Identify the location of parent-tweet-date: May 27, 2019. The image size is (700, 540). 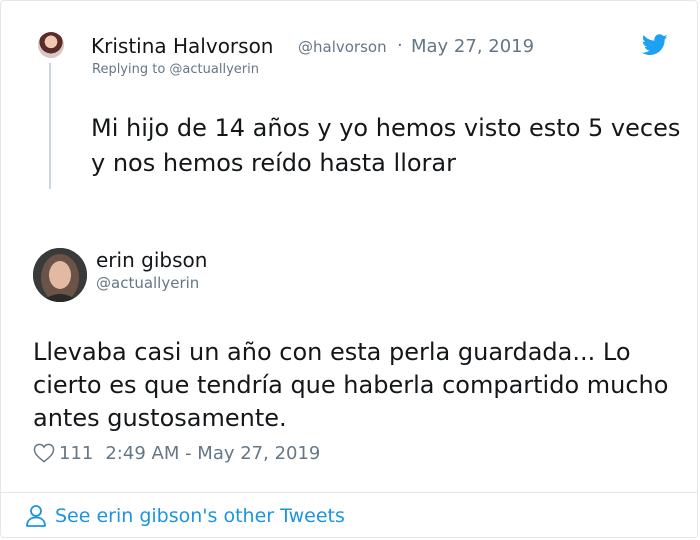
(472, 46).